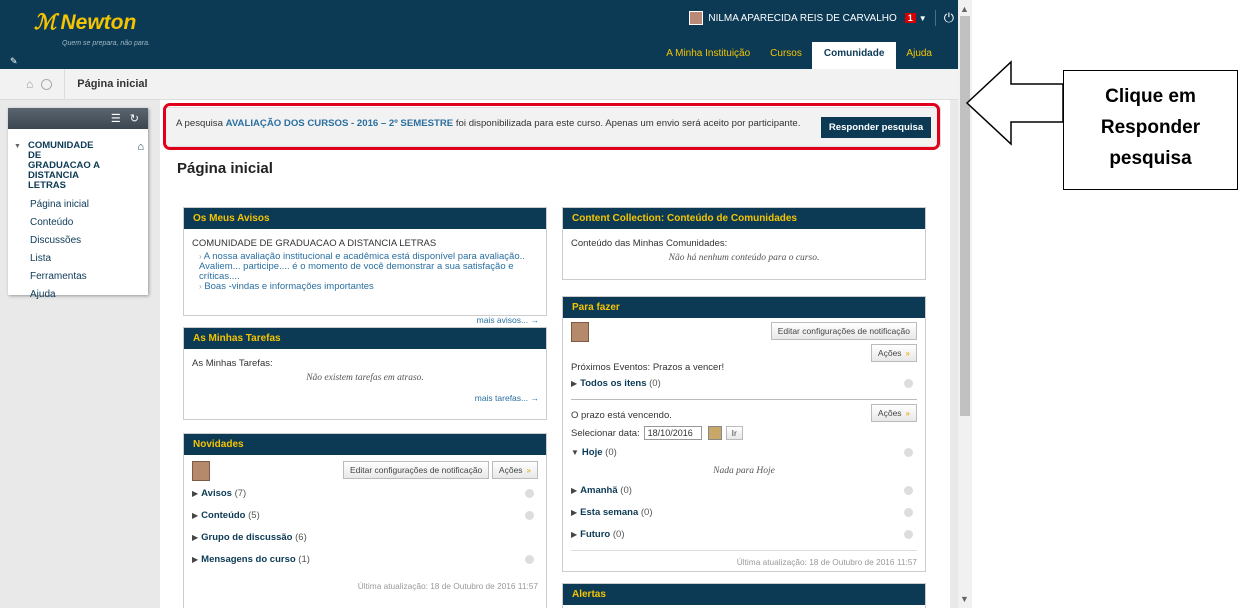 The height and width of the screenshot is (608, 1238). Describe the element at coordinates (621, 415) in the screenshot. I see `due-label: O prazo está vencendo.` at that location.